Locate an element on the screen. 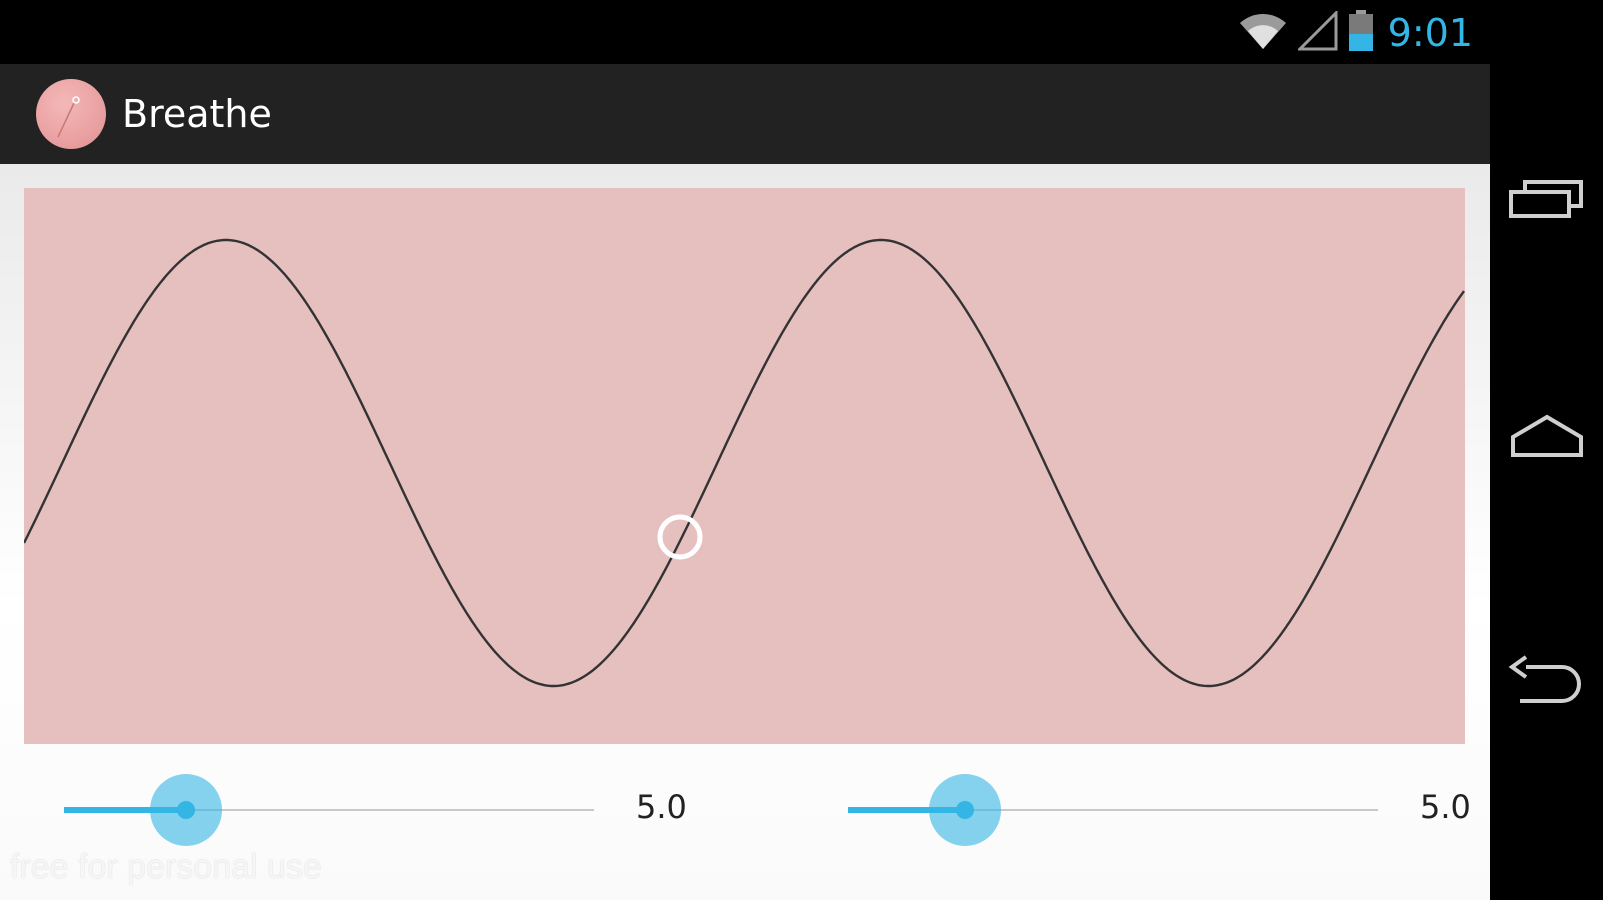 The height and width of the screenshot is (900, 1603). back-button is located at coordinates (1546, 682).